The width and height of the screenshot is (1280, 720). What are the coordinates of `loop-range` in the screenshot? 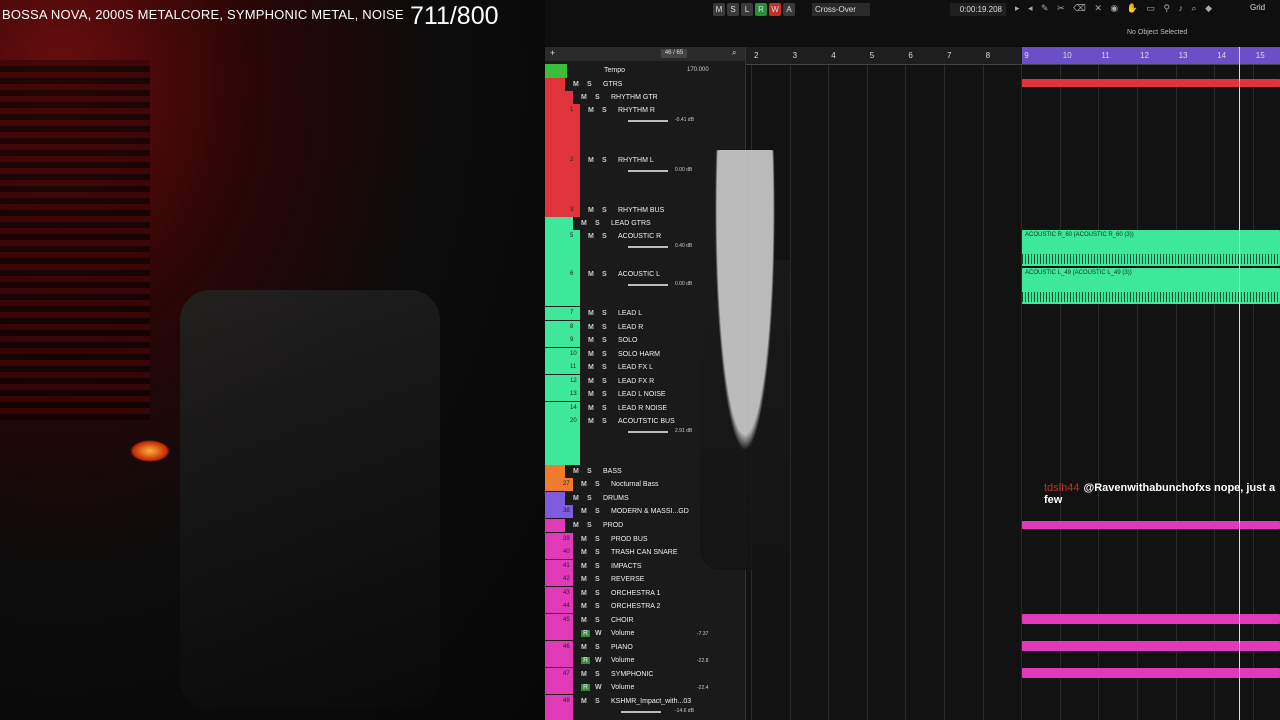 It's located at (1151, 55).